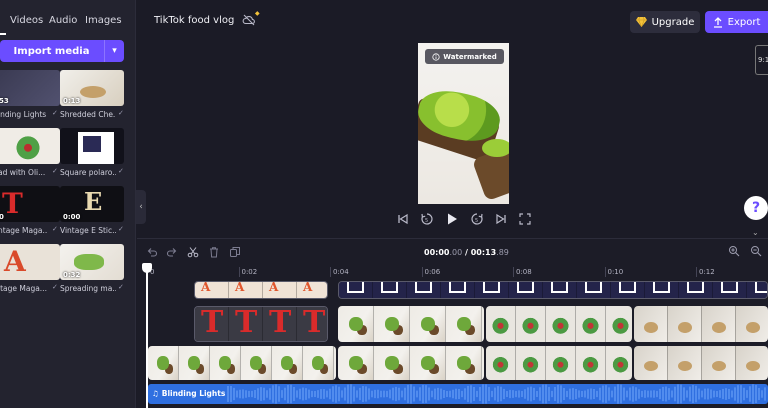 This screenshot has width=768, height=408. Describe the element at coordinates (756, 251) in the screenshot. I see `zoom-out-icon` at that location.